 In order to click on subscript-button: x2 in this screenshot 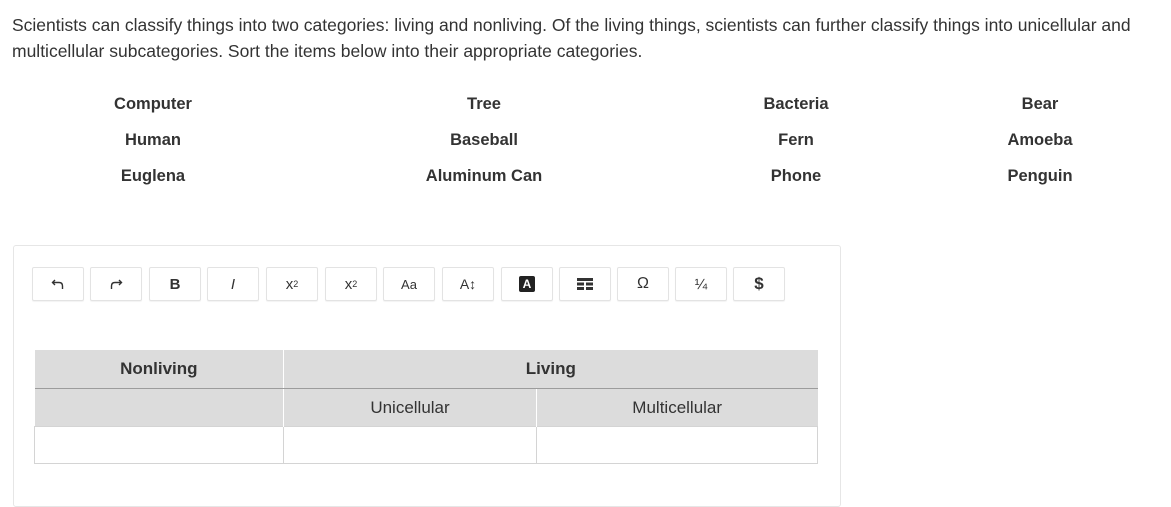, I will do `click(351, 284)`.